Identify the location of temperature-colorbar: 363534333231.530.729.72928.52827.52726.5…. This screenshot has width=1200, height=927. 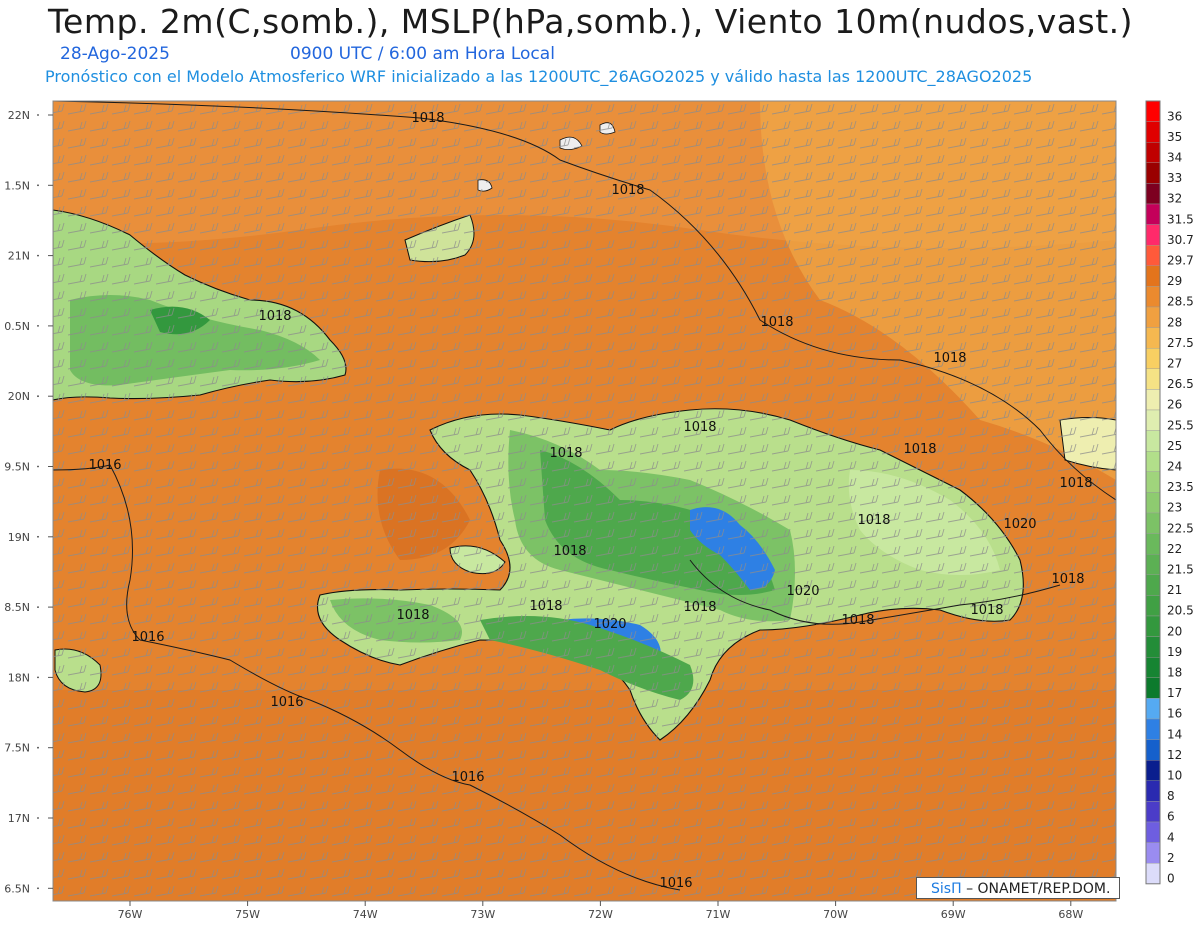
(1169, 493).